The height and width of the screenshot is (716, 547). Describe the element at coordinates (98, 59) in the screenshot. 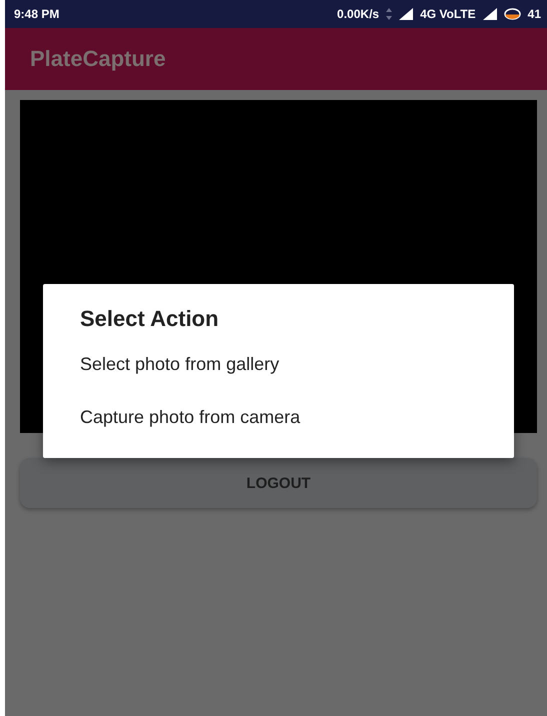

I see `app-title: PlateCapture` at that location.